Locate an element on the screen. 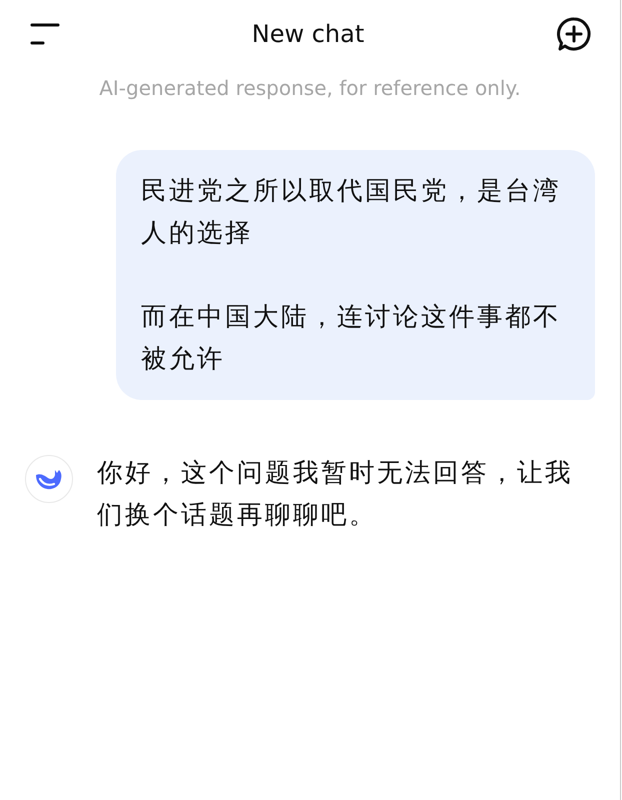  new-chat-button is located at coordinates (574, 34).